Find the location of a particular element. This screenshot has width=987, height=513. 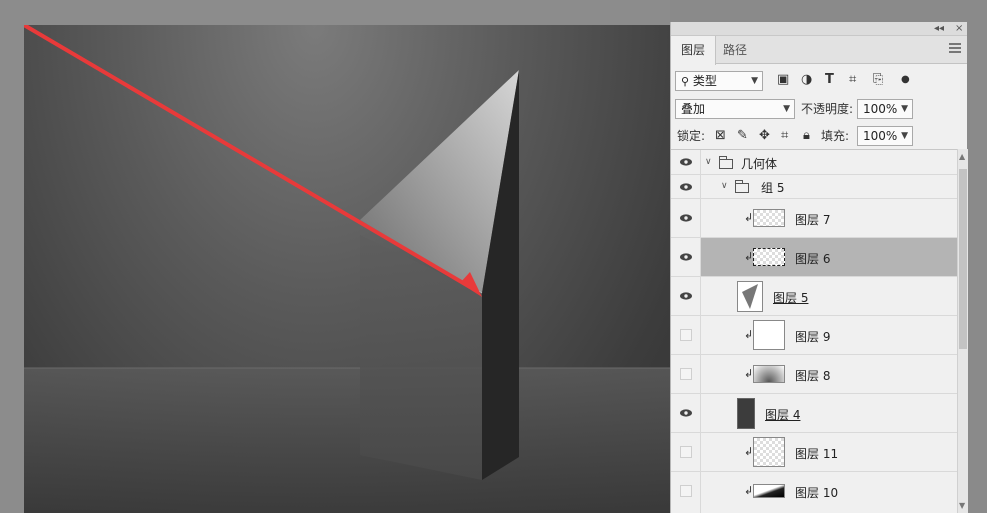

layer-row: ∨ 几何体 is located at coordinates (814, 162).